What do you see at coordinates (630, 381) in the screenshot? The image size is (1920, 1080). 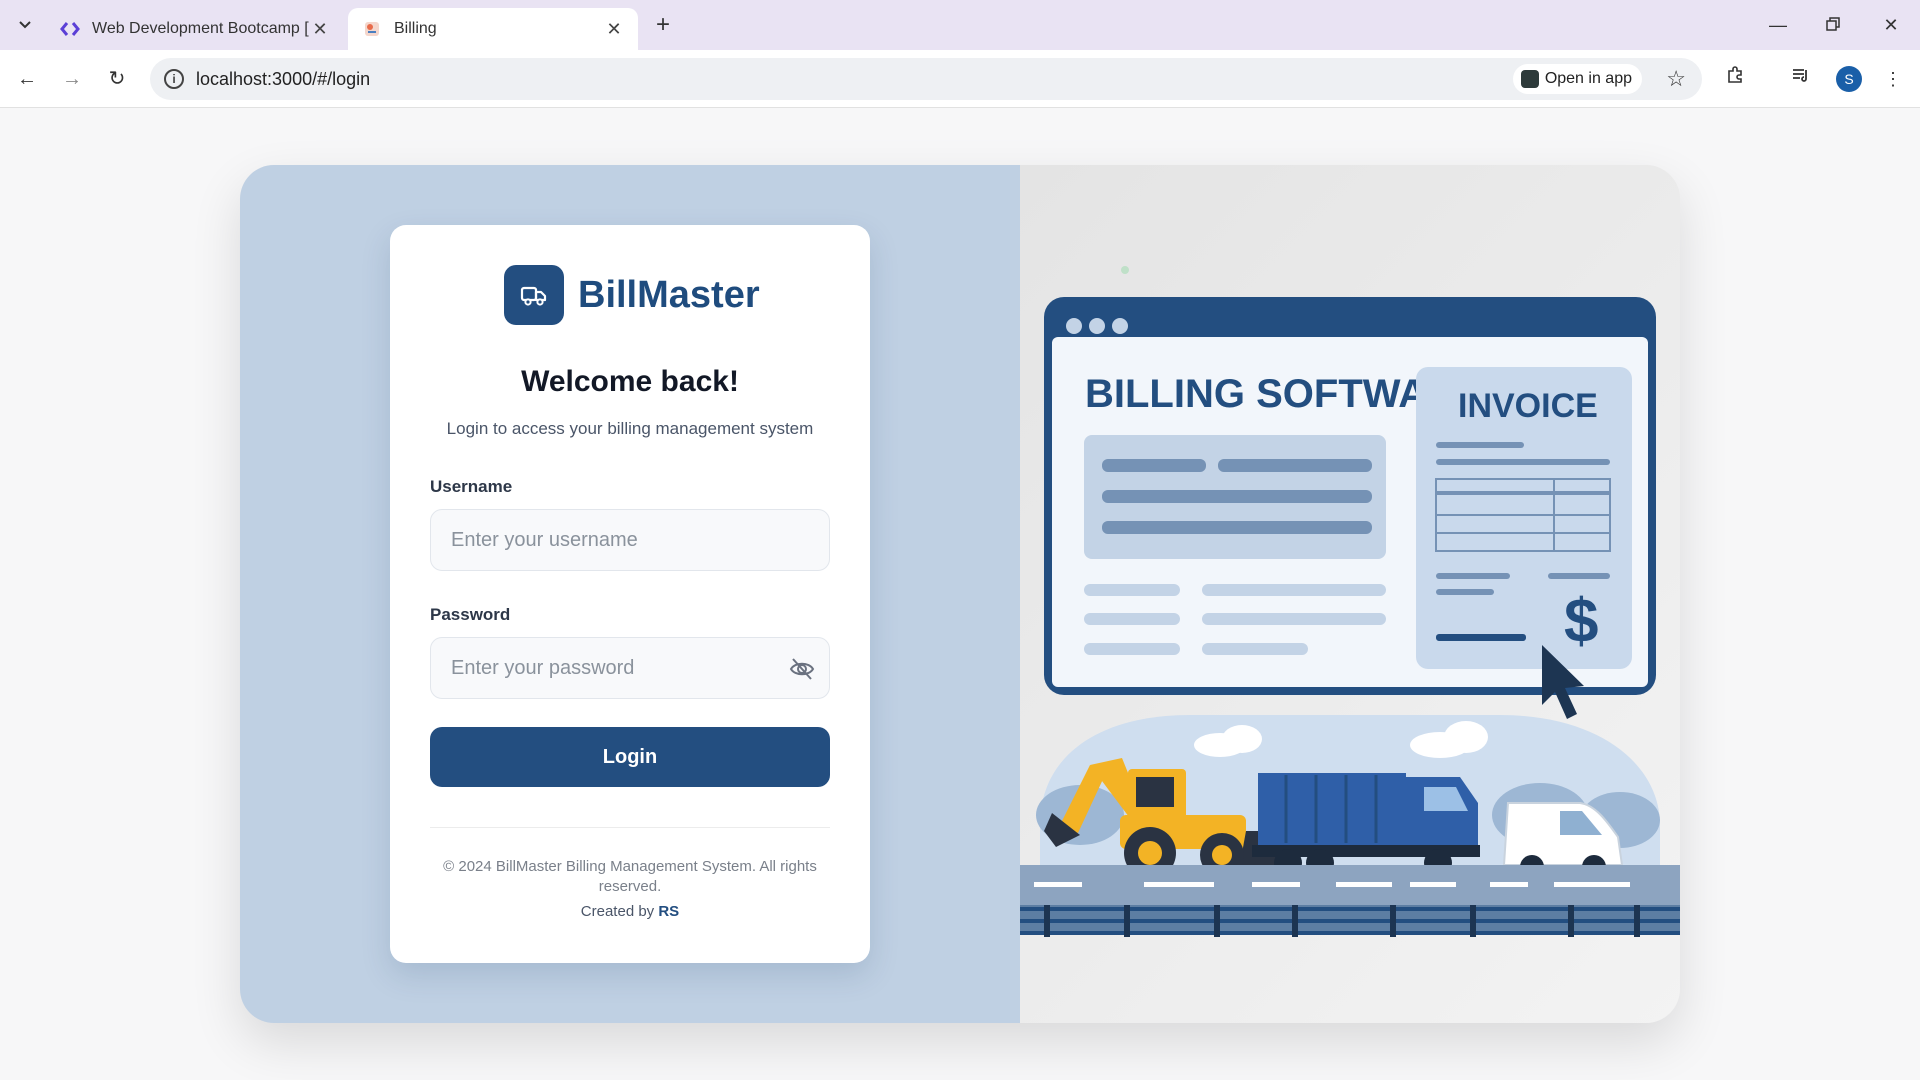 I see `welcome-heading: Welcome back!` at bounding box center [630, 381].